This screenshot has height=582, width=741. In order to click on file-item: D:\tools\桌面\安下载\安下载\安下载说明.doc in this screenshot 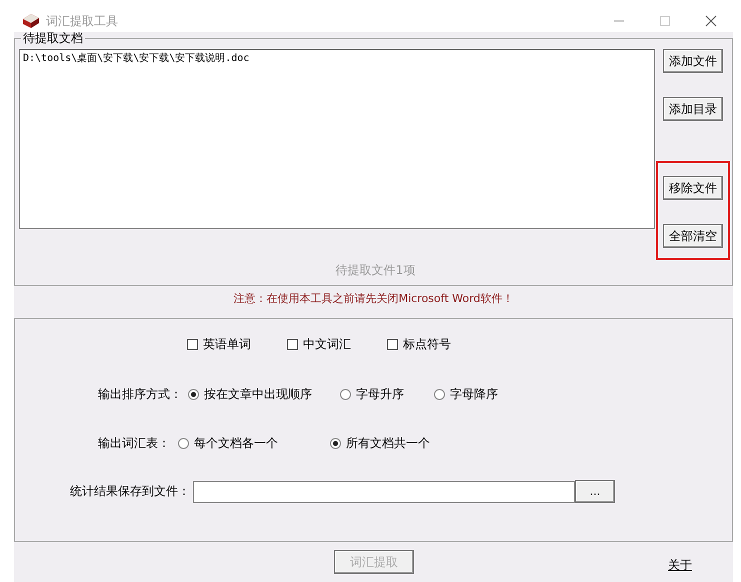, I will do `click(337, 58)`.